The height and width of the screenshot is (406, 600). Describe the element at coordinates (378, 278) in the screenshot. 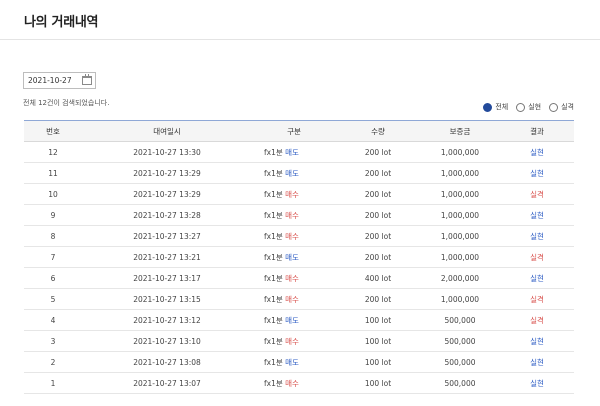

I see `cell-qty: 400 lot` at that location.